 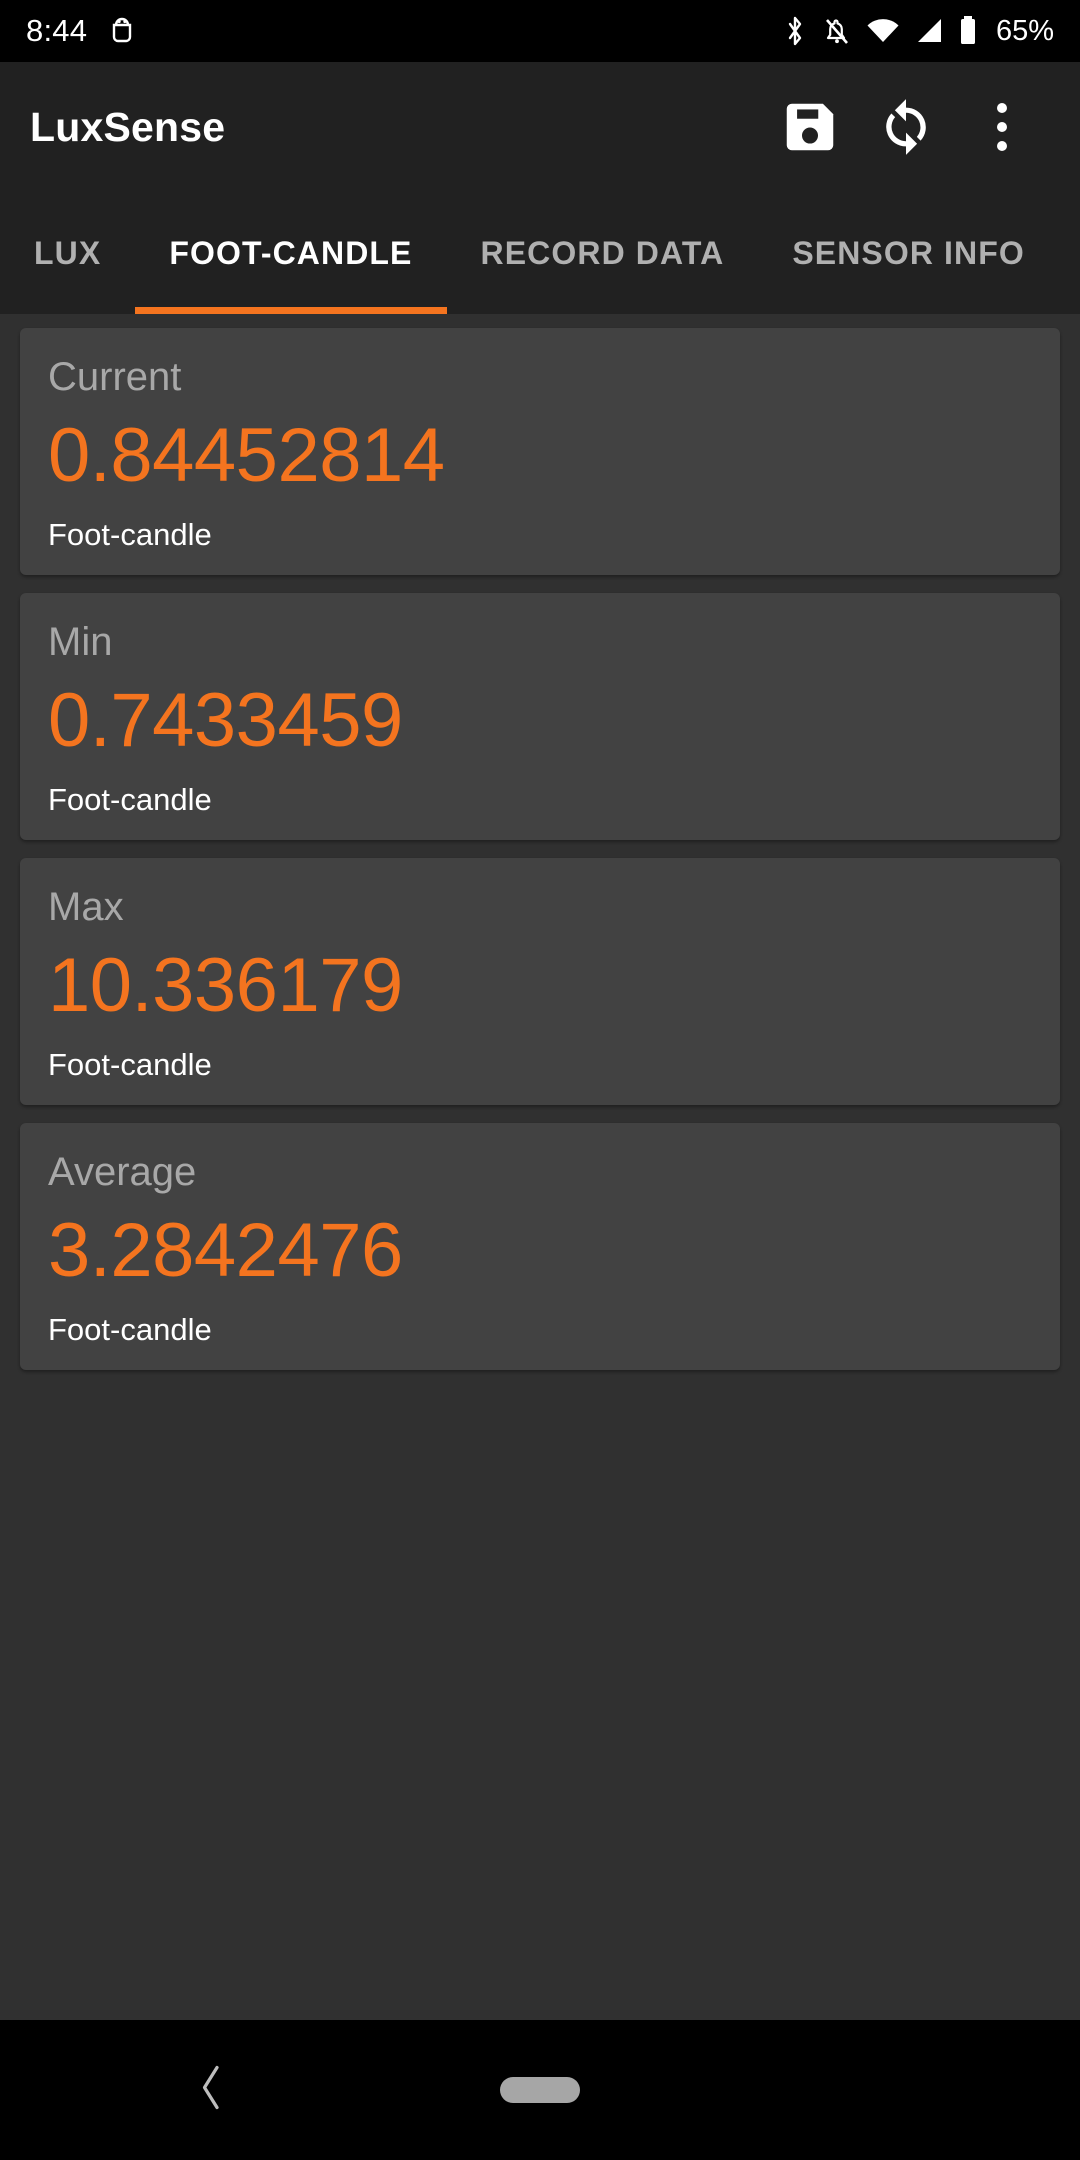 I want to click on battery-percent-label: 65%, so click(x=1024, y=30).